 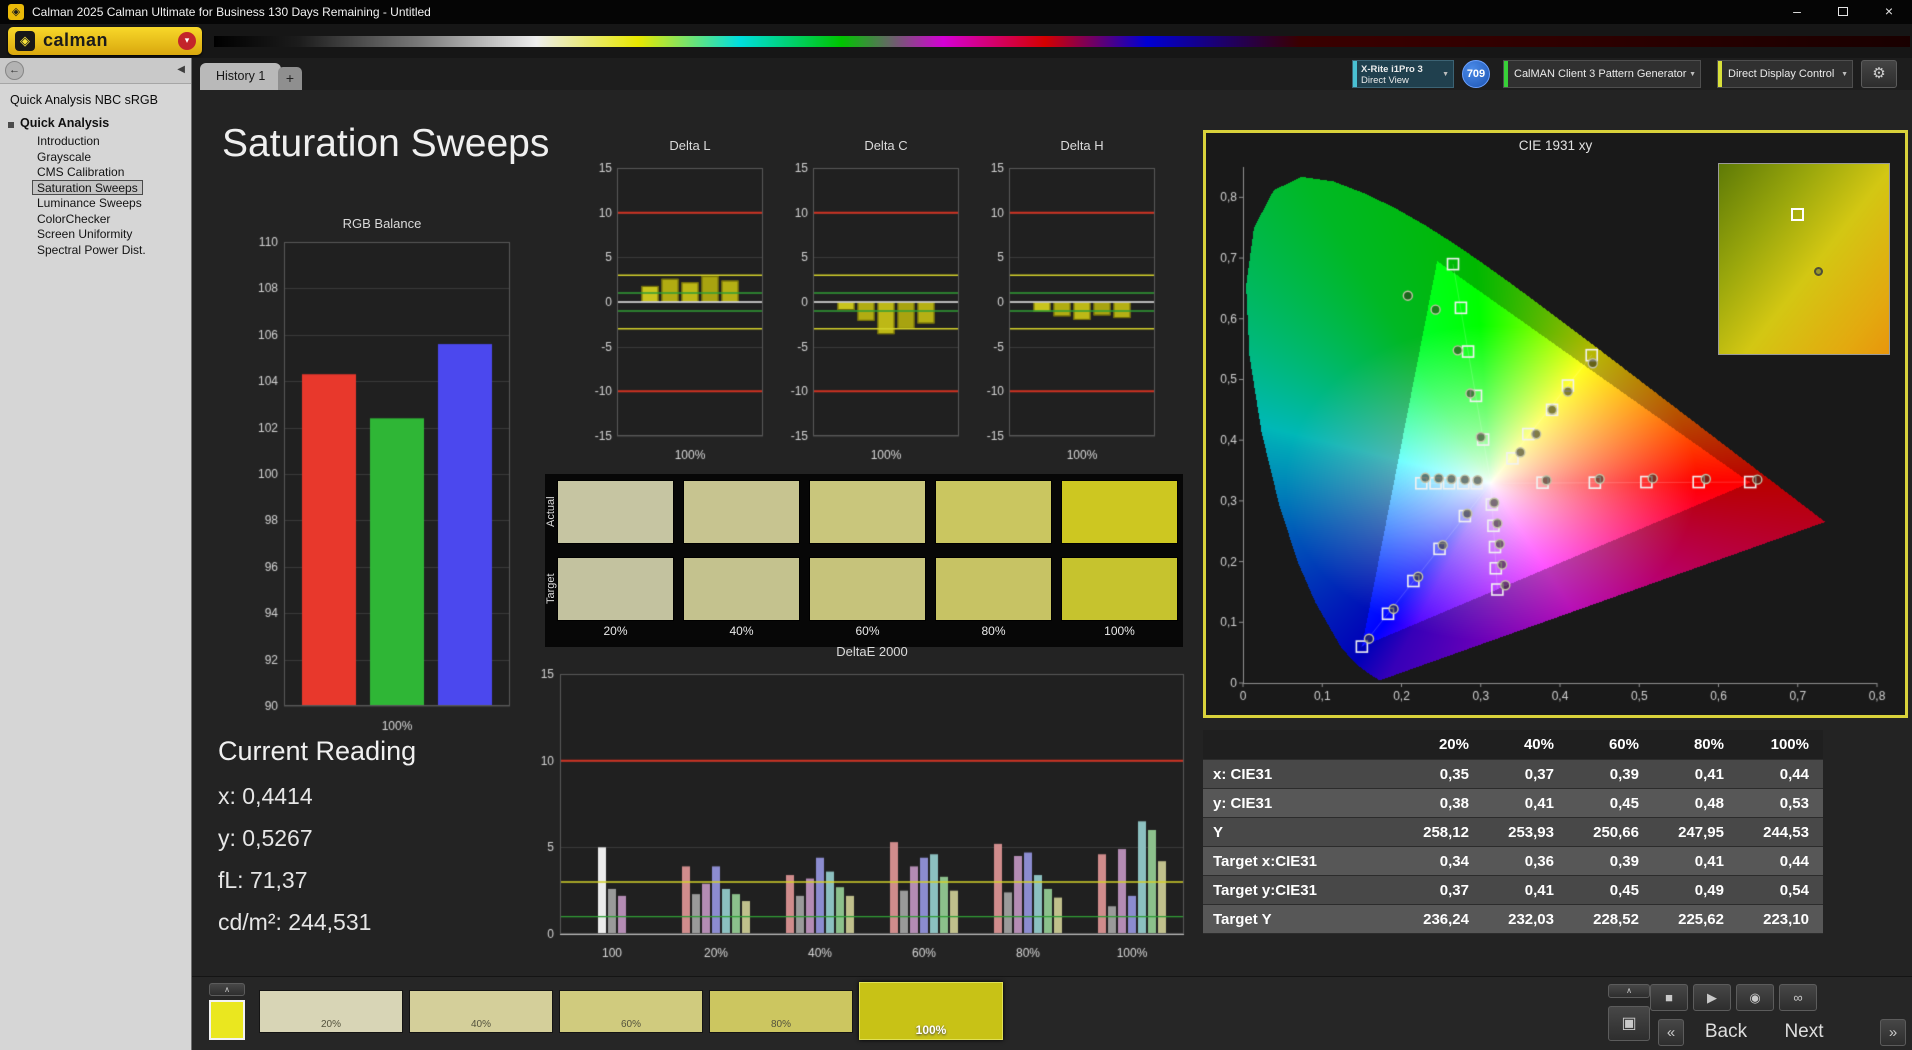 I want to click on play-icon: ▶, so click(x=1712, y=997).